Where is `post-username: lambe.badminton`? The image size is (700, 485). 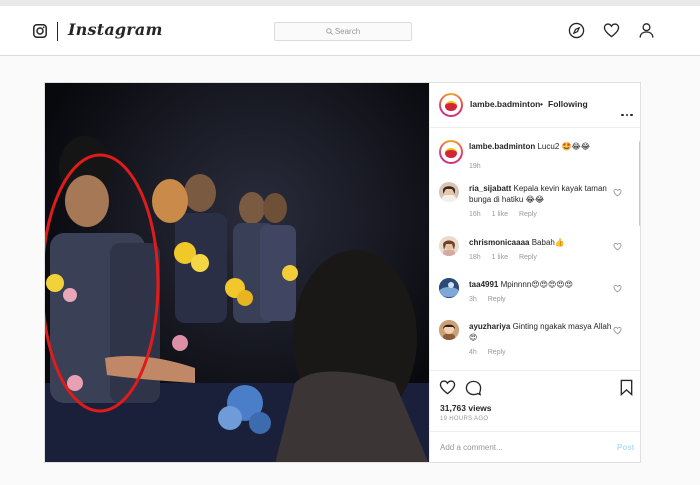 post-username: lambe.badminton is located at coordinates (505, 104).